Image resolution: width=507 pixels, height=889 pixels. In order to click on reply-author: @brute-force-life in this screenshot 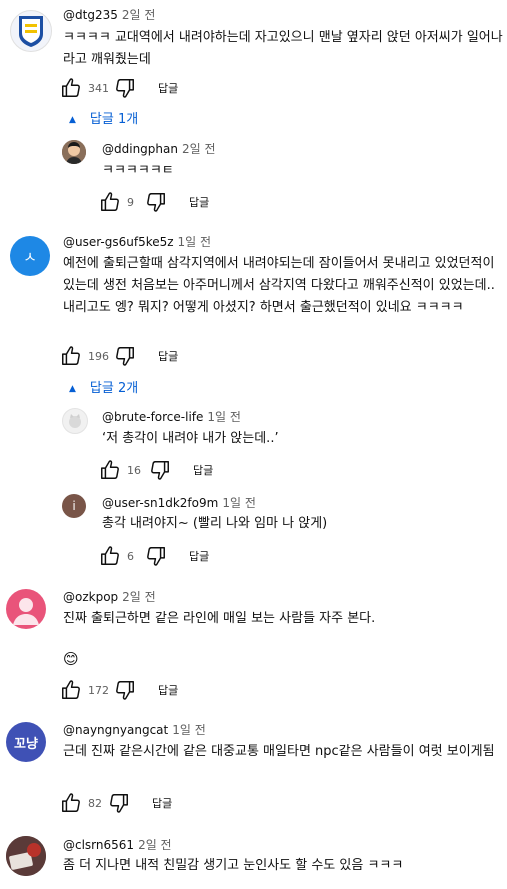, I will do `click(152, 417)`.